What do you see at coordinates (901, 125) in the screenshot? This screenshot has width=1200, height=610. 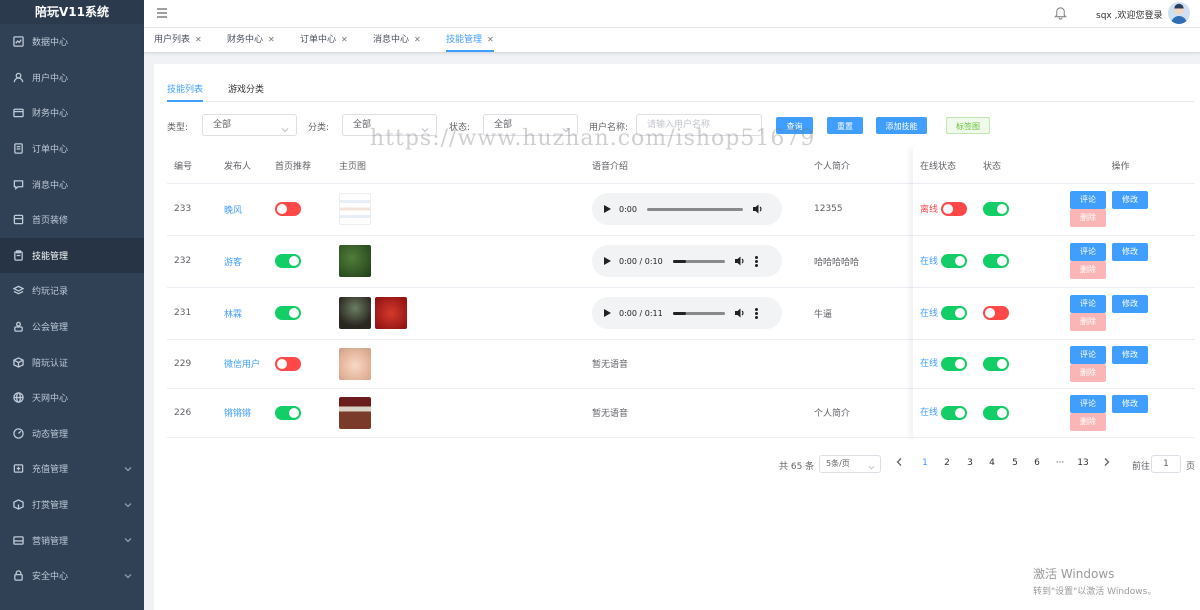 I see `add-skill-button: 添加技能` at bounding box center [901, 125].